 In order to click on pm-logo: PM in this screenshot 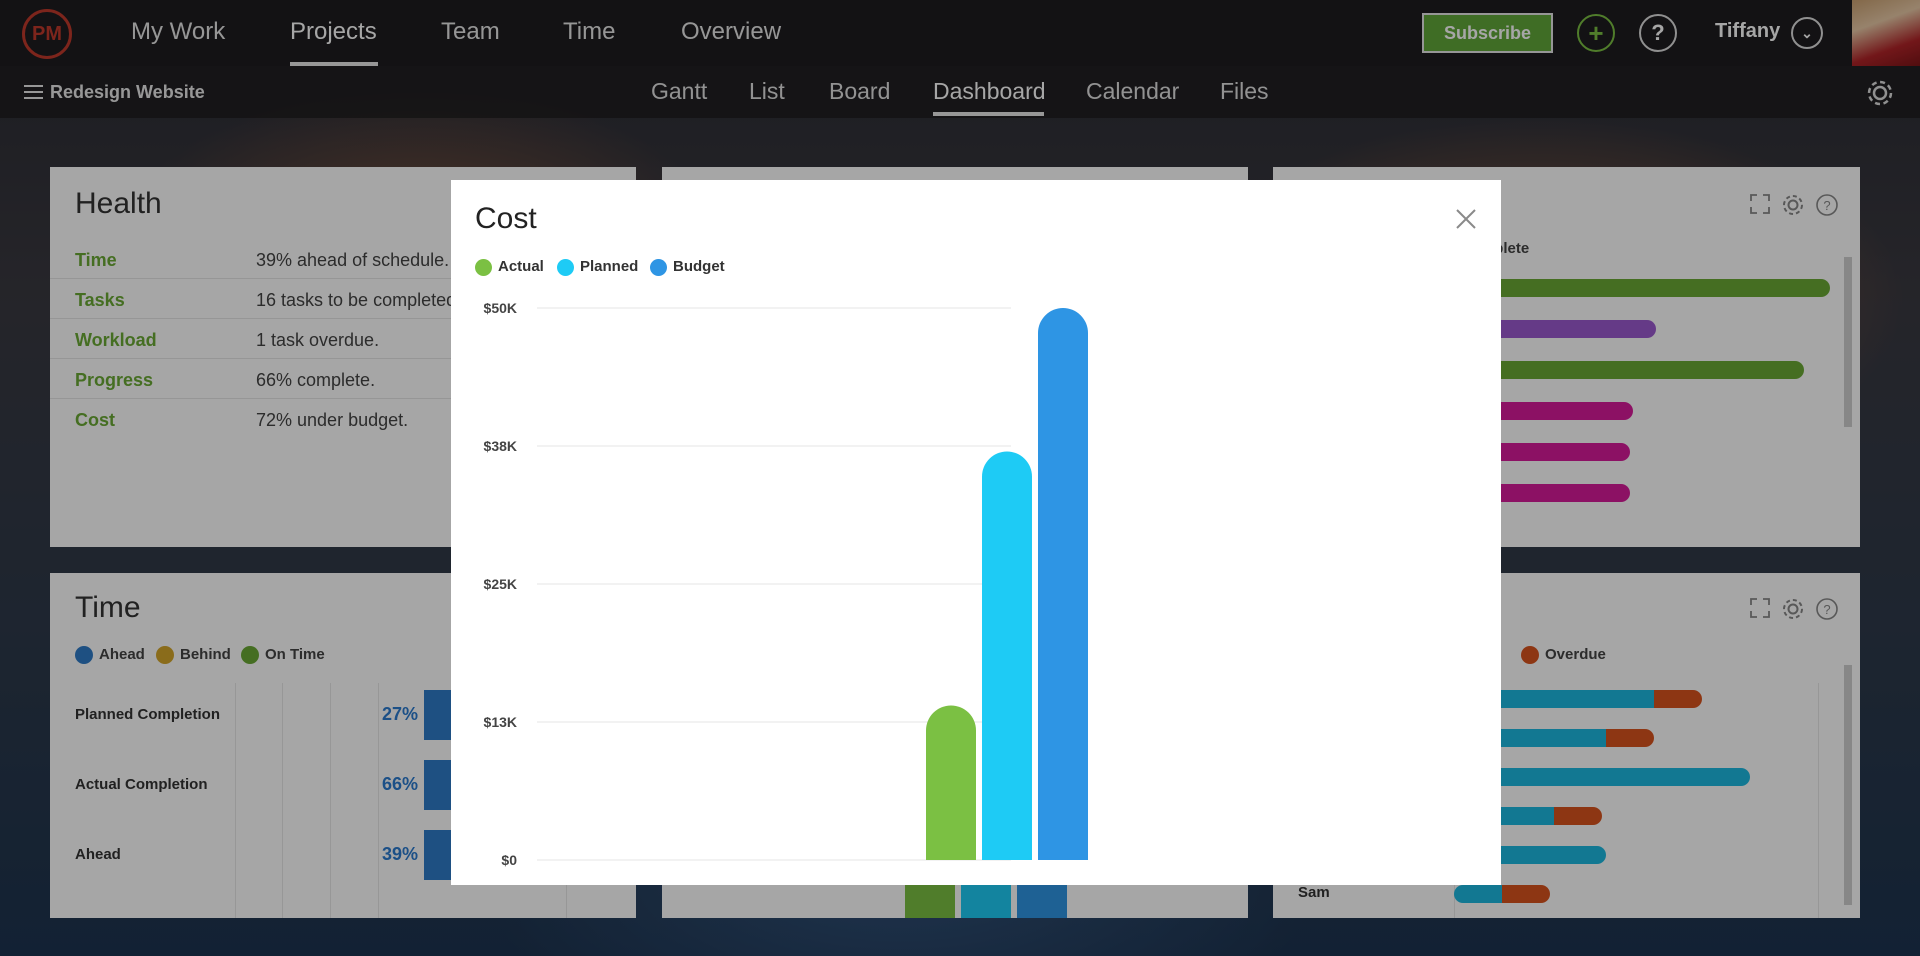, I will do `click(47, 34)`.